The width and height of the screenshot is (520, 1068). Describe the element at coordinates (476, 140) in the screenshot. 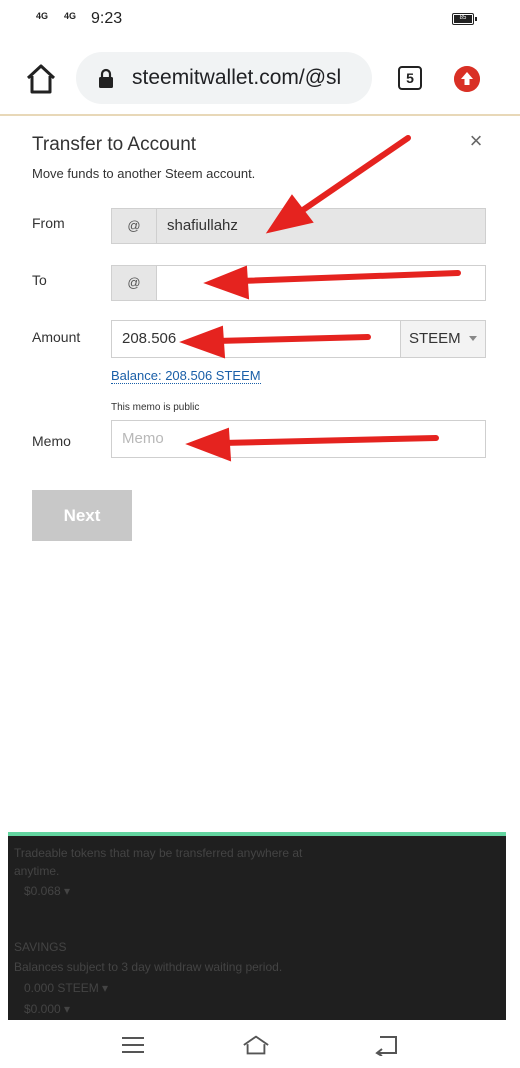

I see `close-icon: ×` at that location.